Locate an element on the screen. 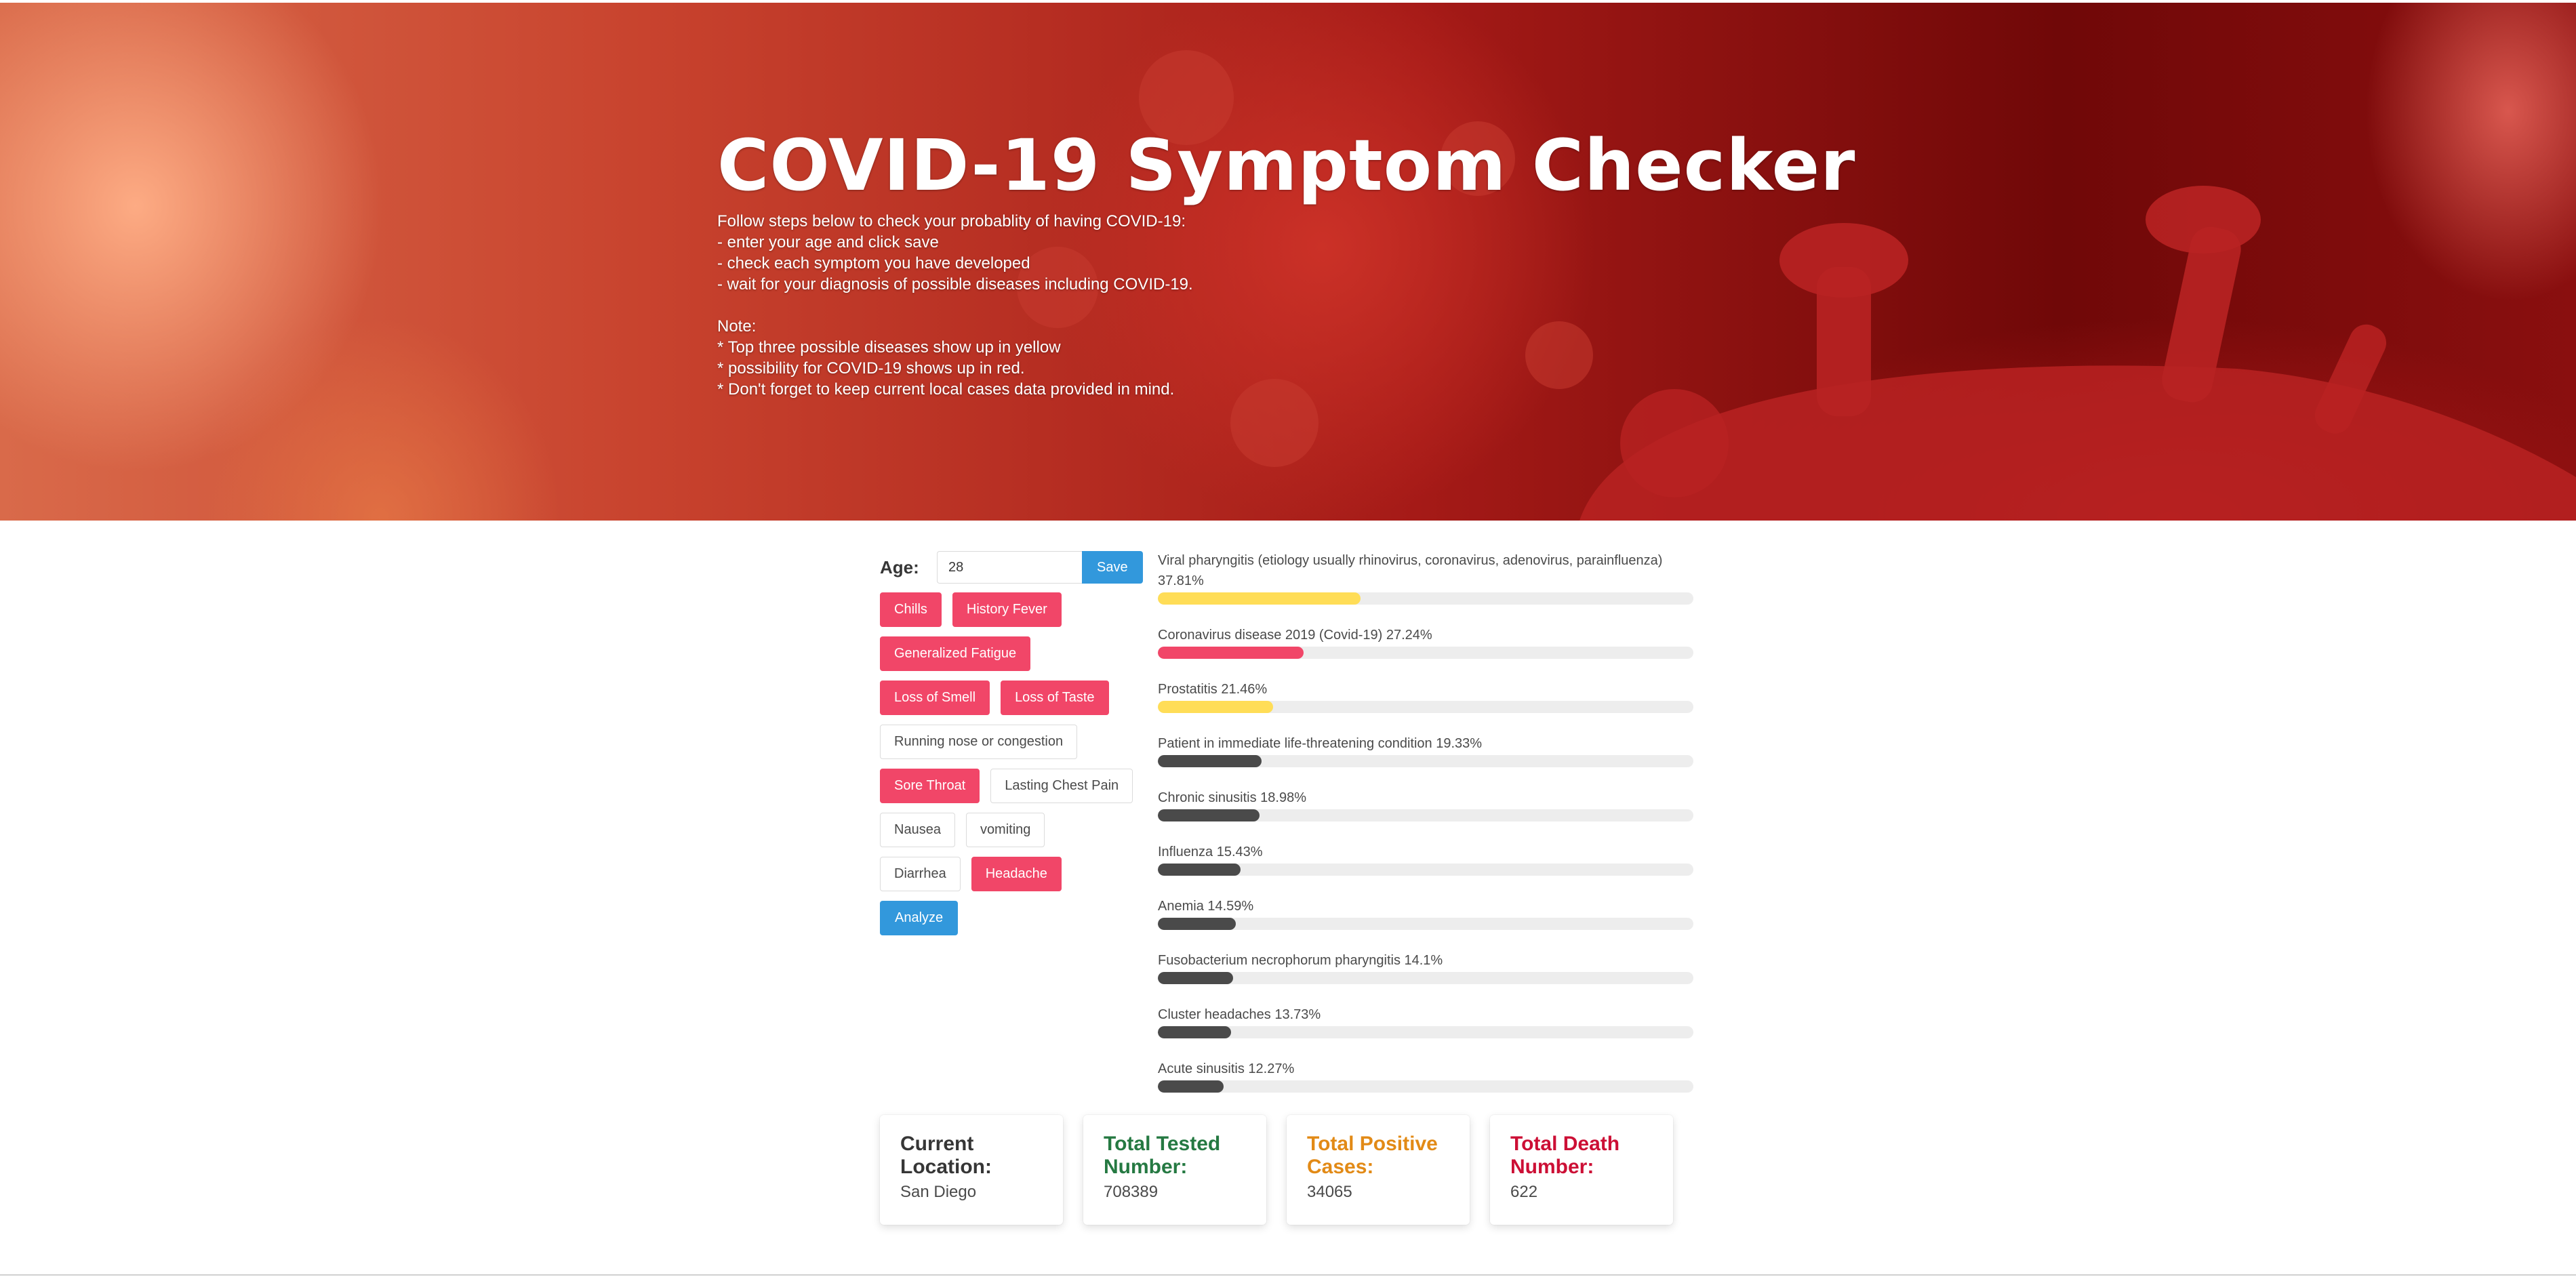  result-label: Chronic sinusitis 18.98% is located at coordinates (1232, 797).